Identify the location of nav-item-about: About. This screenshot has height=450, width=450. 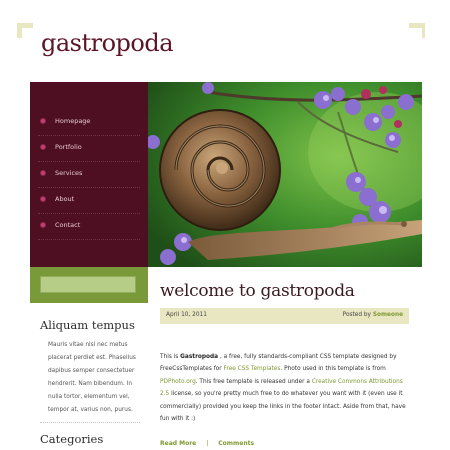
(89, 201).